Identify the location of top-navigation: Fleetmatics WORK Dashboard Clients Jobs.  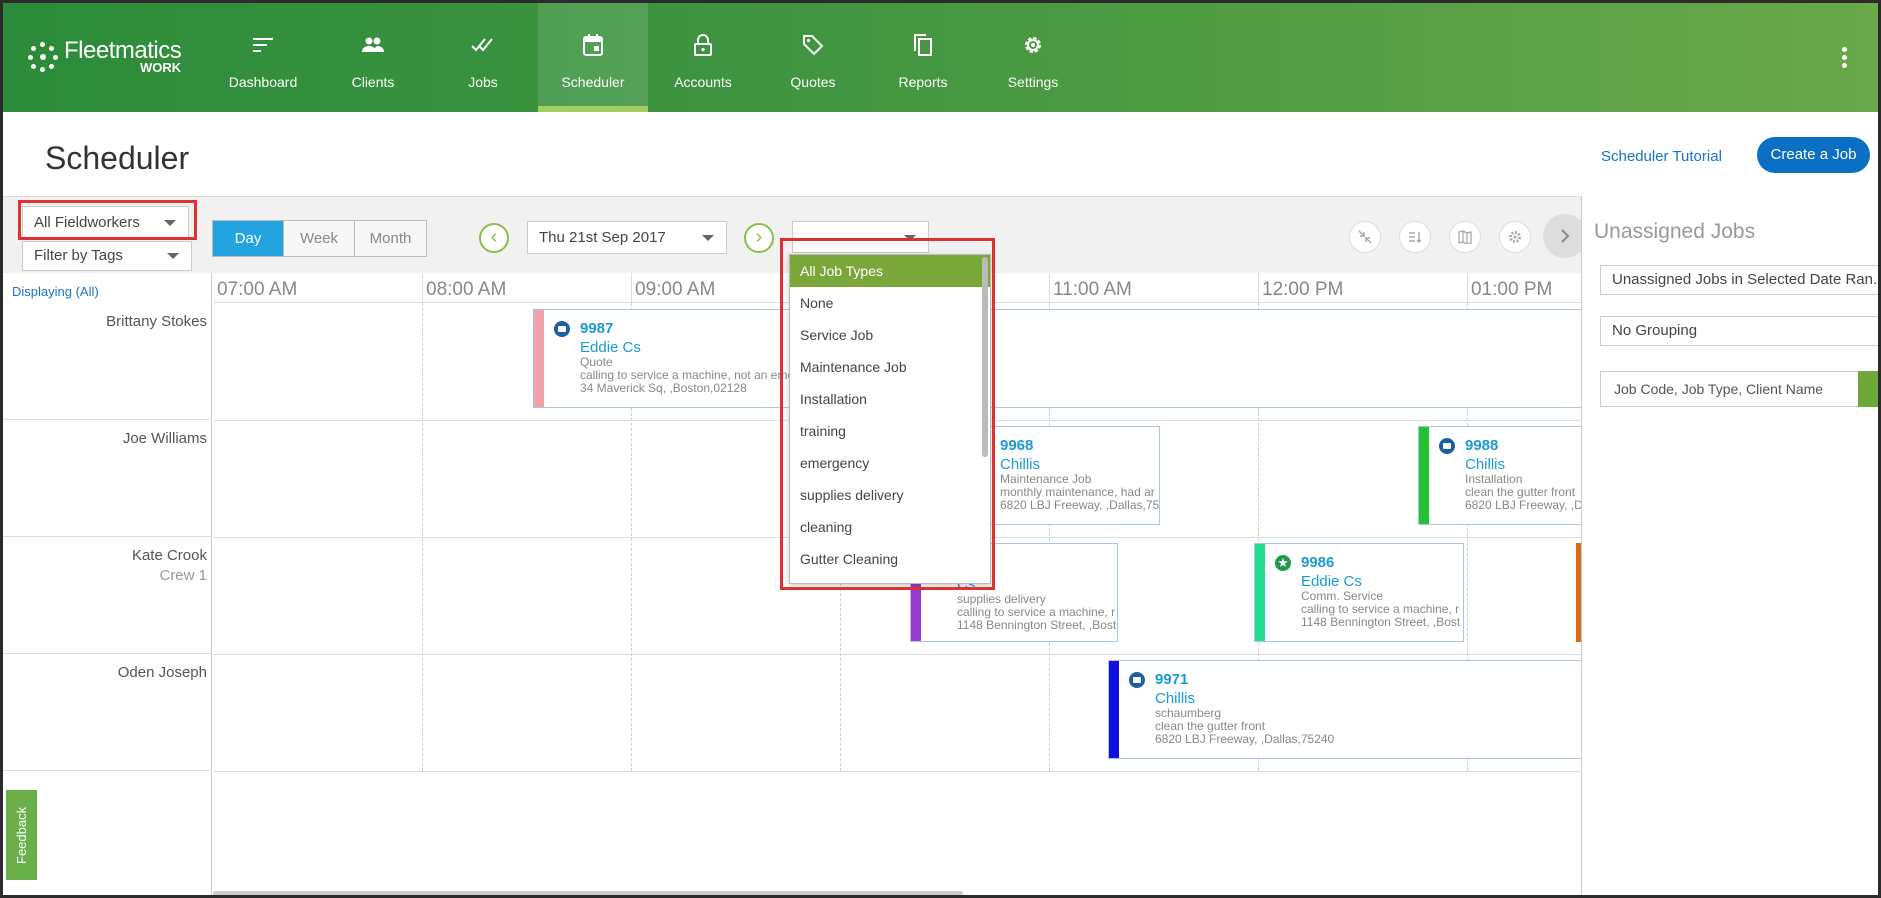
(940, 57).